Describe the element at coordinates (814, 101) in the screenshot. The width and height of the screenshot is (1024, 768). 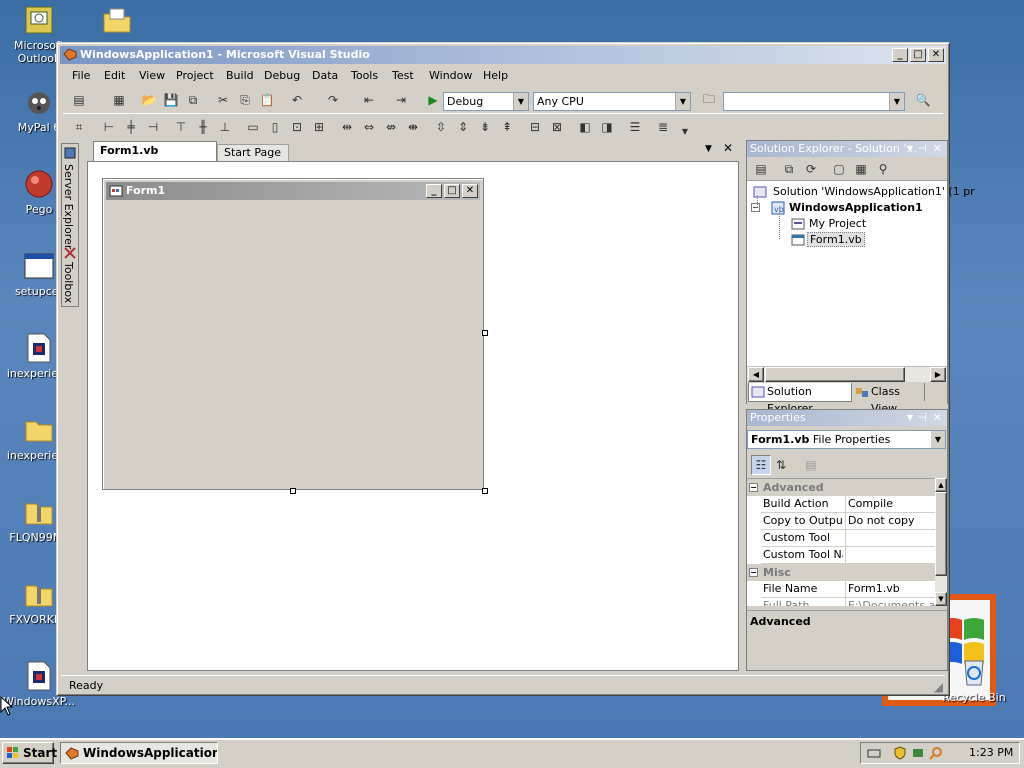
I see `find-combo: ▼` at that location.